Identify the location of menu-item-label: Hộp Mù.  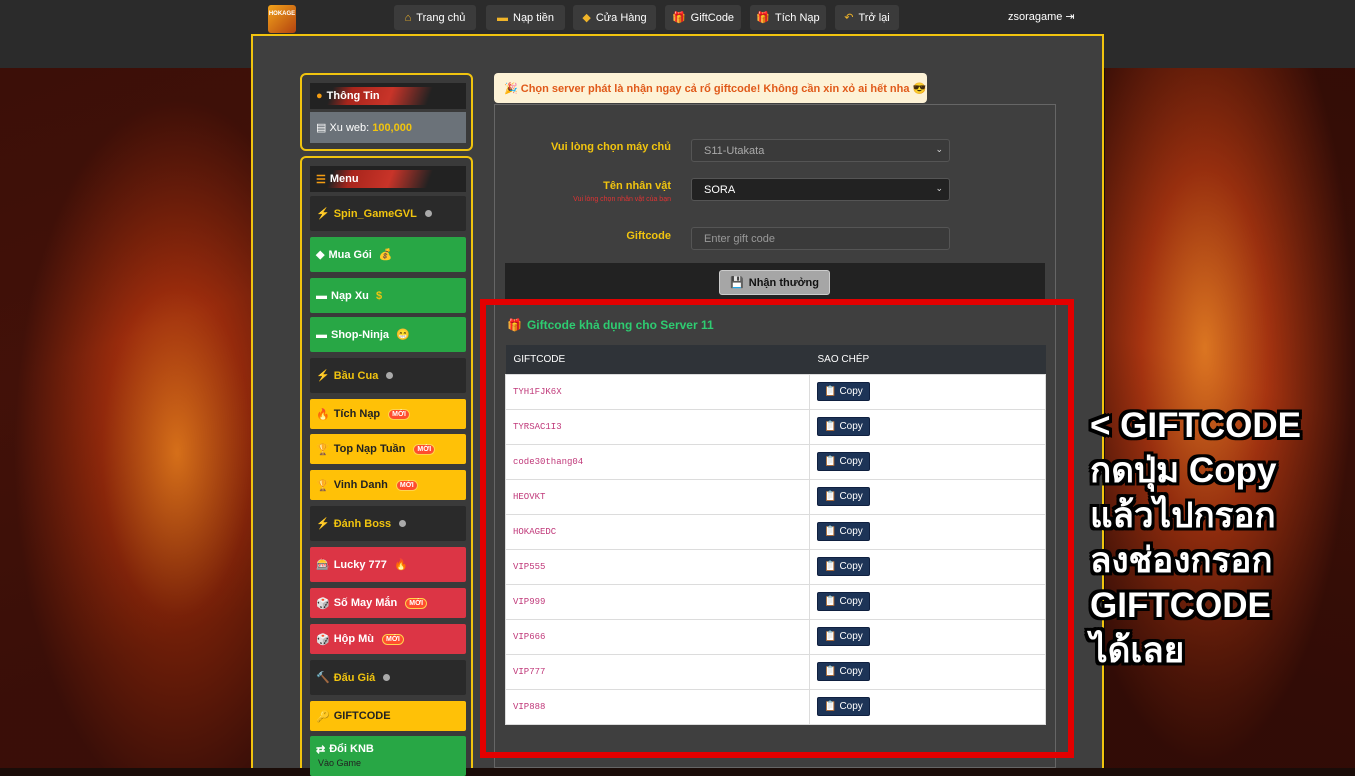
(354, 639).